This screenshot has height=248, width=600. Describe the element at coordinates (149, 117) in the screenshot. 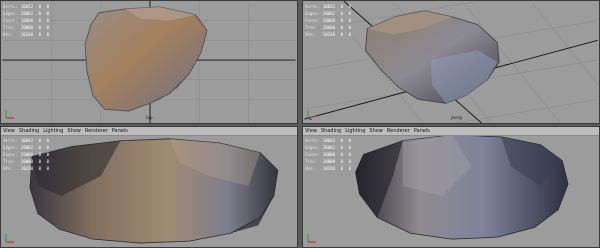

I see `camera-label: top` at that location.